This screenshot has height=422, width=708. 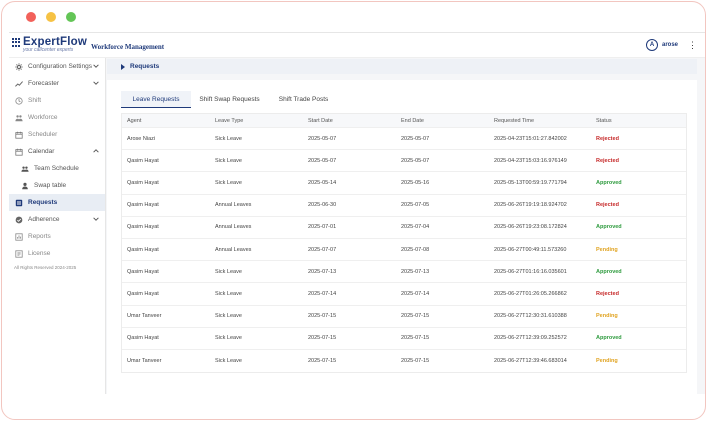 What do you see at coordinates (168, 121) in the screenshot?
I see `column-header-agent: Agent` at bounding box center [168, 121].